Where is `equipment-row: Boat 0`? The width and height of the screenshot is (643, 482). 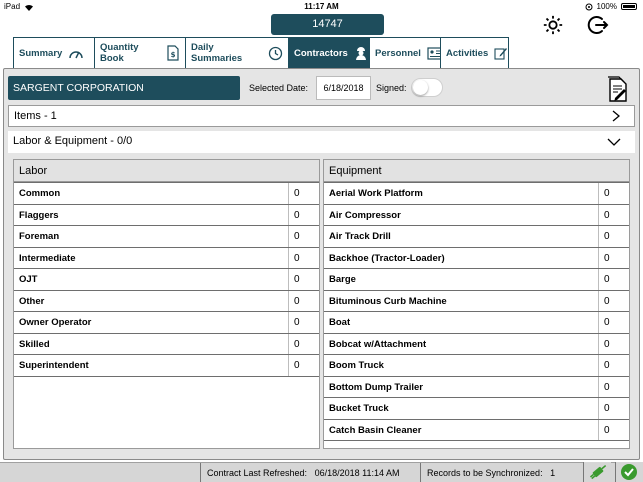 equipment-row: Boat 0 is located at coordinates (476, 322).